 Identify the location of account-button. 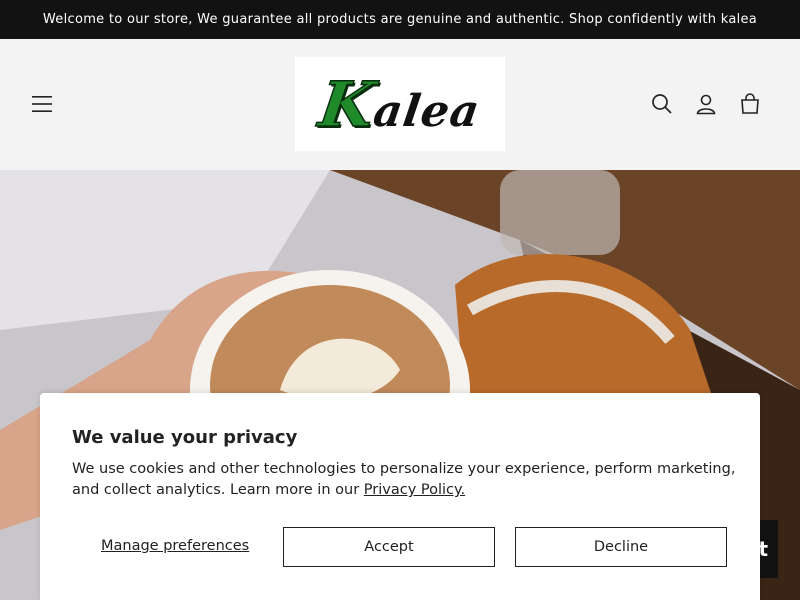
(706, 104).